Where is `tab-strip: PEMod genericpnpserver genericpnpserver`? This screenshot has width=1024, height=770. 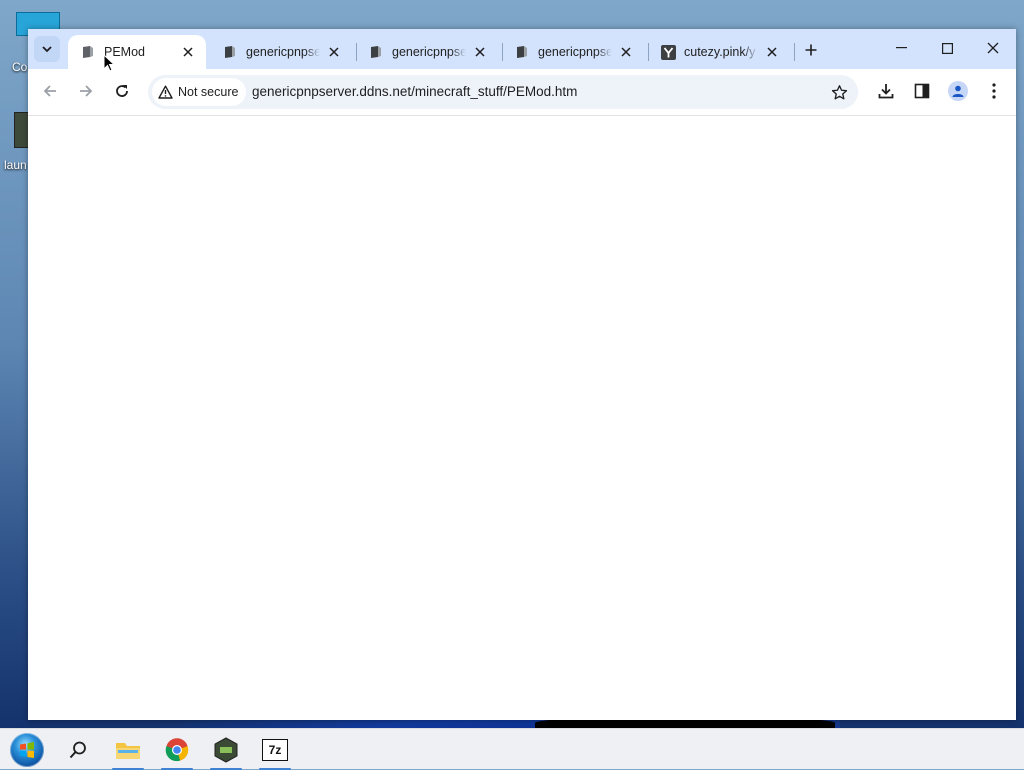
tab-strip: PEMod genericpnpserver genericpnpserver is located at coordinates (522, 49).